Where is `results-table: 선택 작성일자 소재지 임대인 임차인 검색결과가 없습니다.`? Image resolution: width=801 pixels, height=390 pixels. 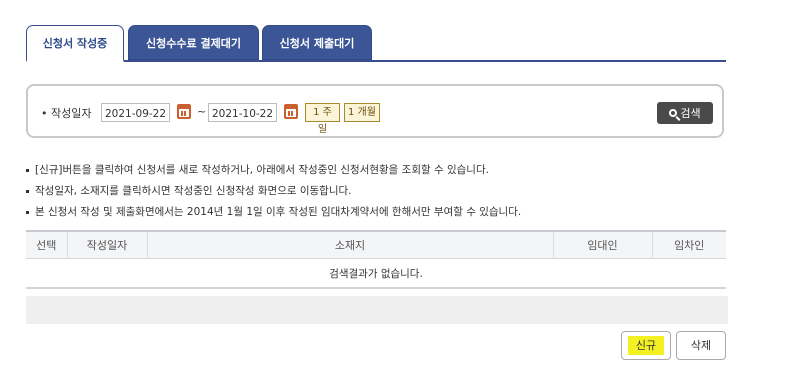 results-table: 선택 작성일자 소재지 임대인 임차인 검색결과가 없습니다. is located at coordinates (376, 259).